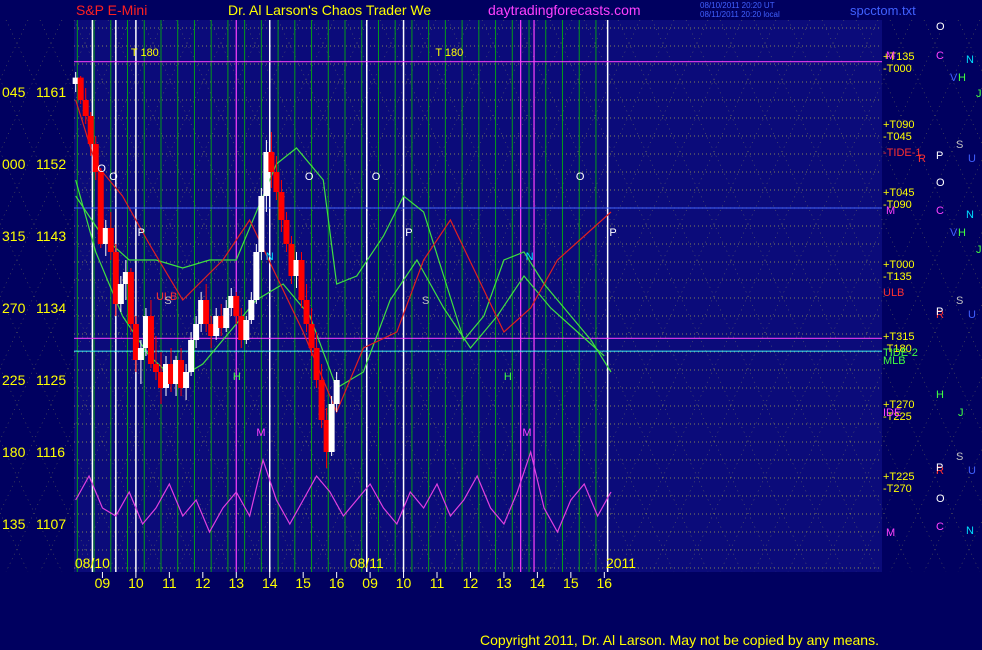 The height and width of the screenshot is (650, 982). Describe the element at coordinates (367, 563) in the screenshot. I see `date-label: 08/11` at that location.